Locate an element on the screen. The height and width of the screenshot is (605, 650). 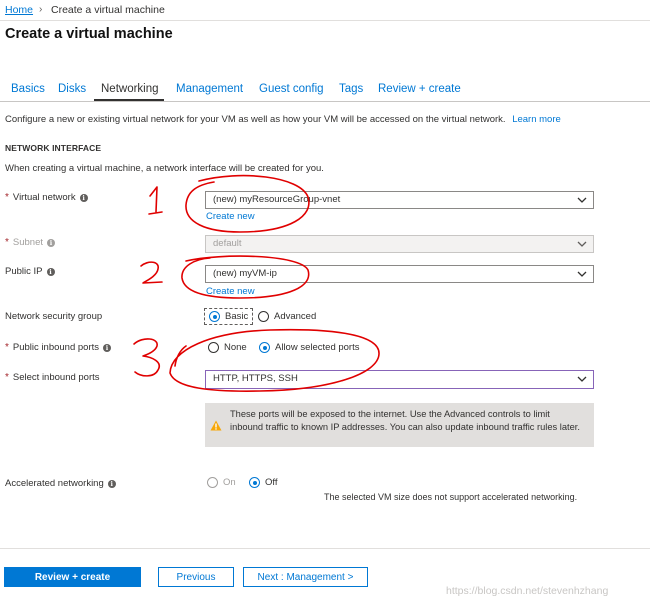
next-management-button: Next : Management > is located at coordinates (305, 577).